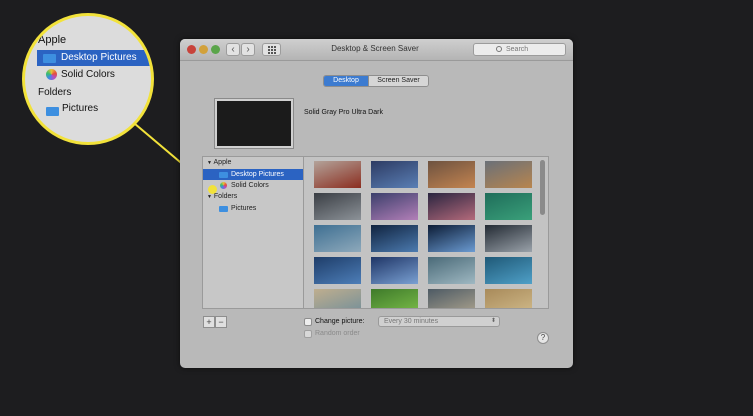  What do you see at coordinates (346, 81) in the screenshot?
I see `tab-desktop: Desktop` at bounding box center [346, 81].